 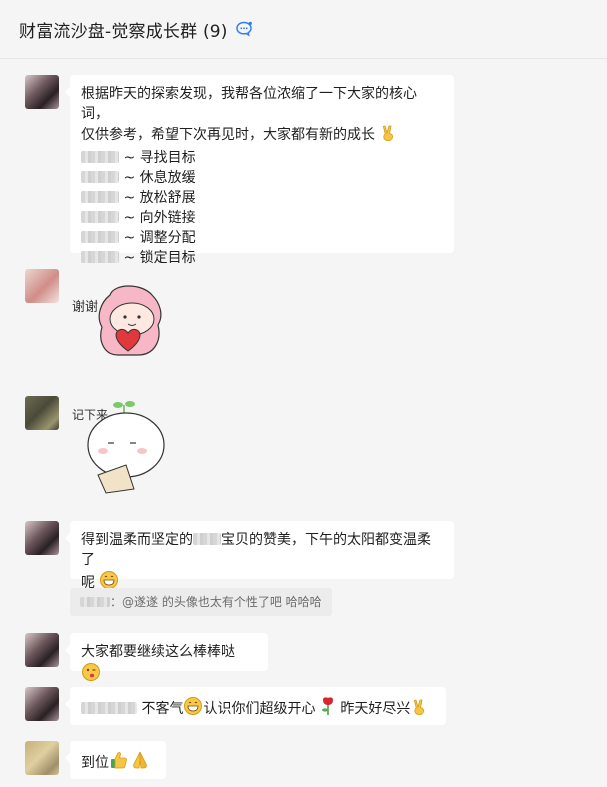 I want to click on list-item: ~ 休息放缓, so click(x=262, y=178).